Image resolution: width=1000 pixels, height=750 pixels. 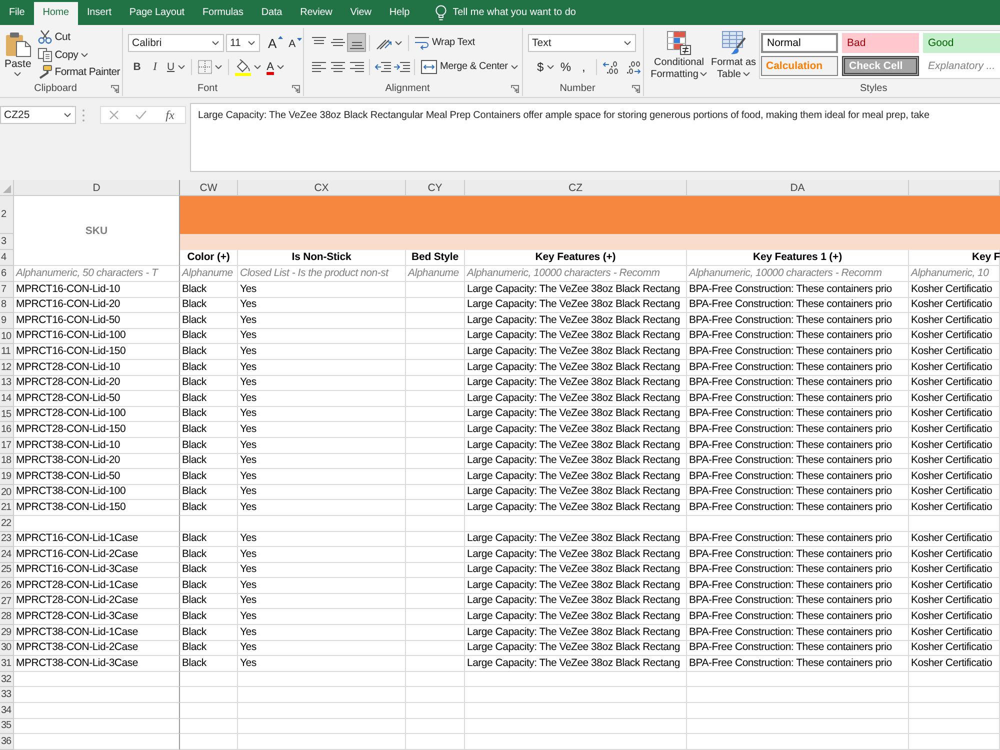 I want to click on font-name-field: Calibri, so click(x=176, y=43).